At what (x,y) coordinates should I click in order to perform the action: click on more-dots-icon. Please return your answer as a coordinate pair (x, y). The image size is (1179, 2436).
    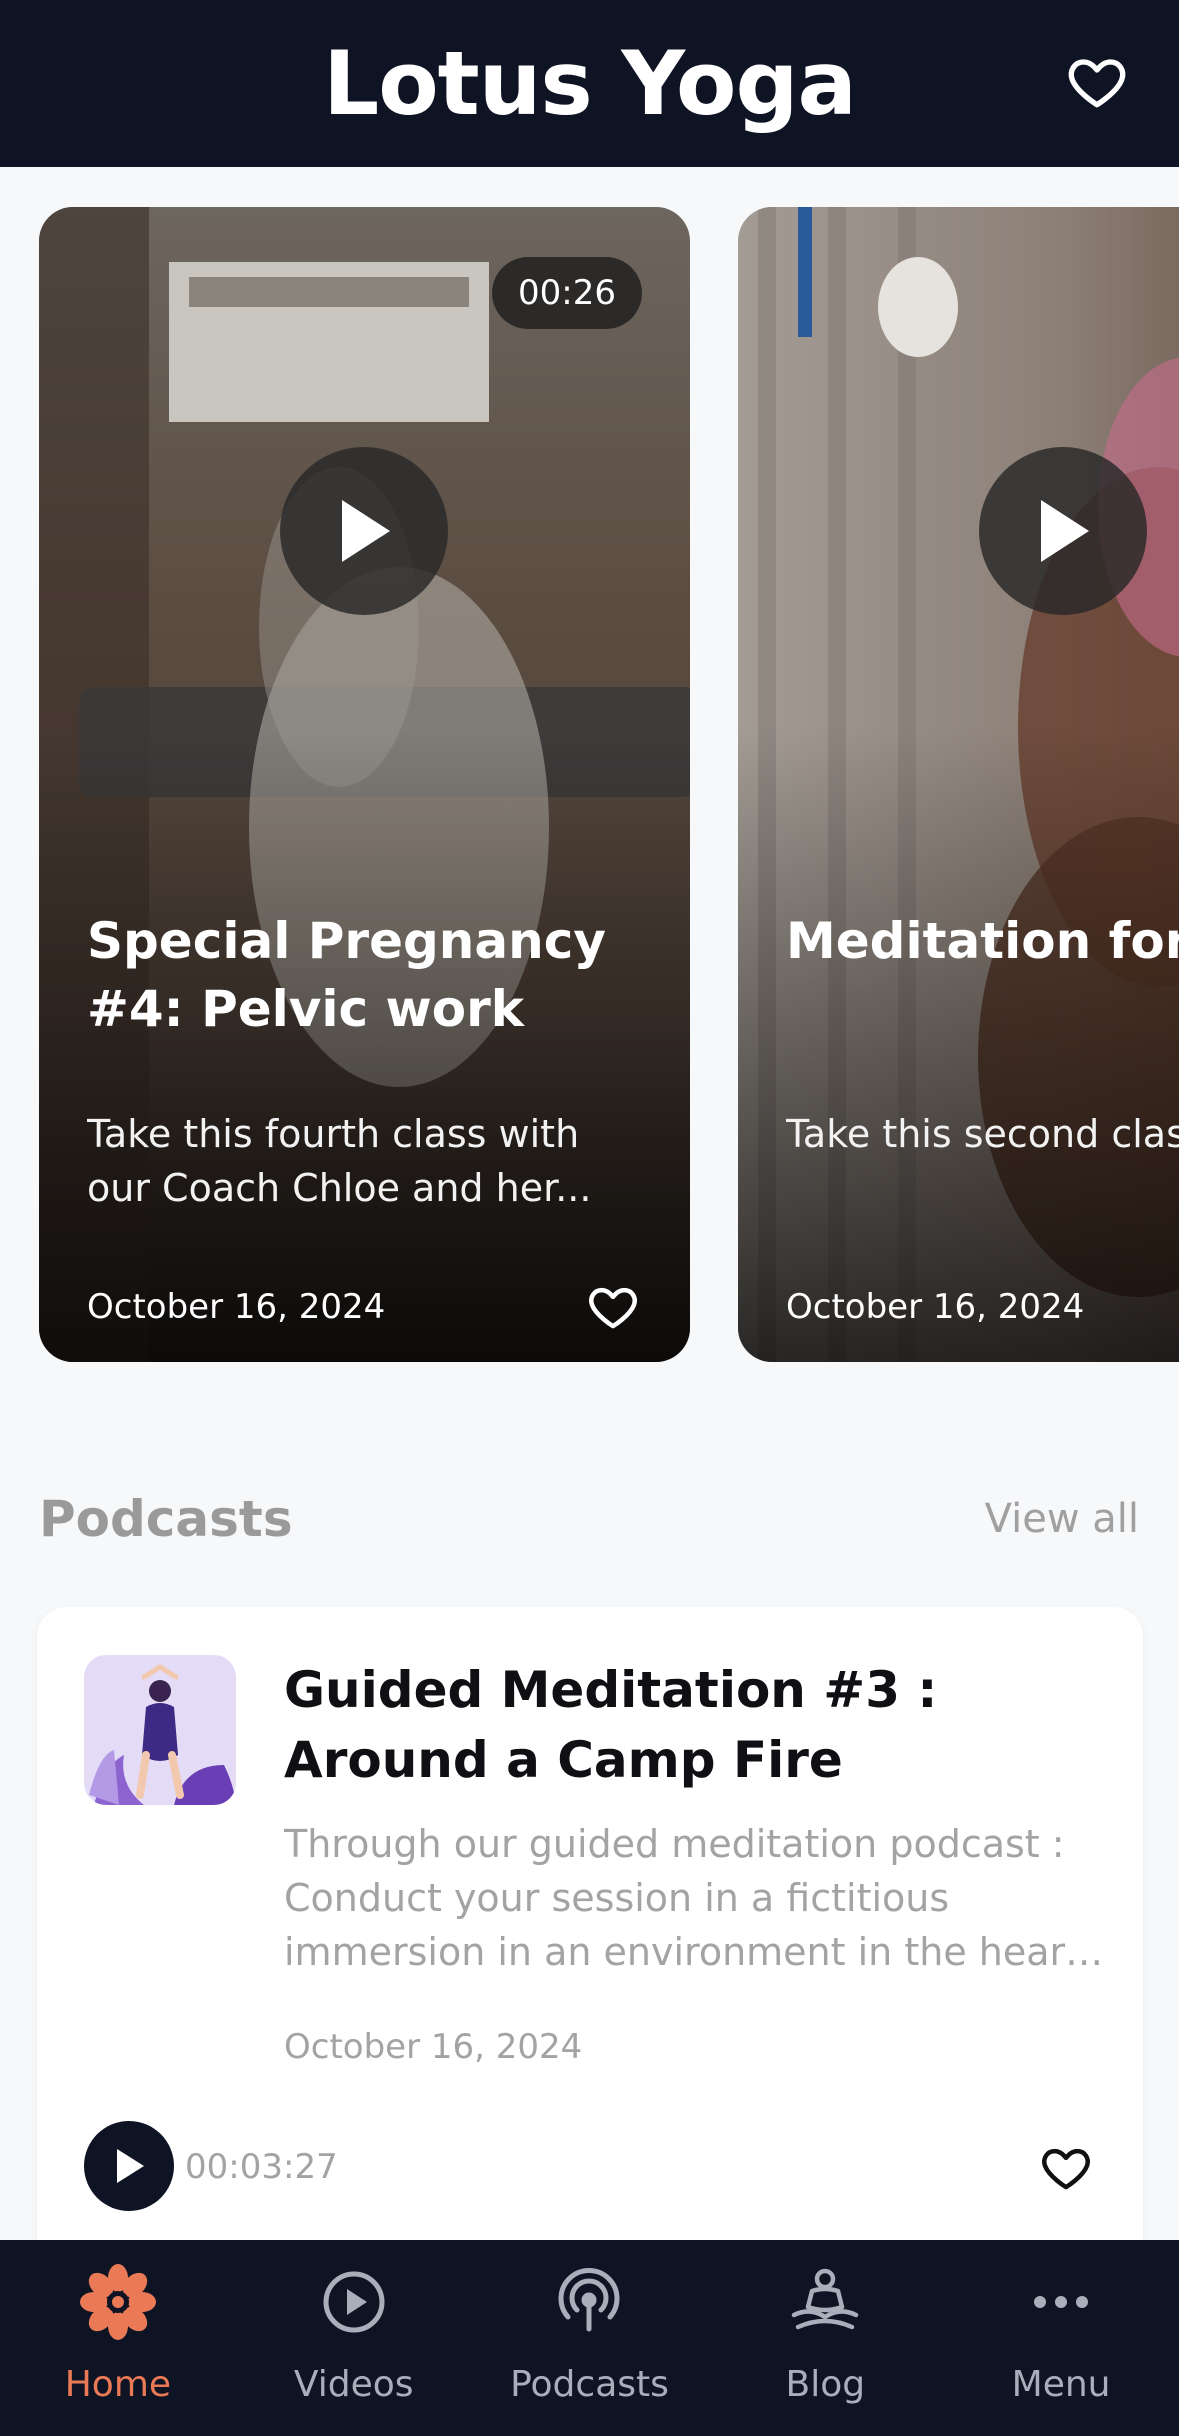
    Looking at the image, I should click on (1061, 2302).